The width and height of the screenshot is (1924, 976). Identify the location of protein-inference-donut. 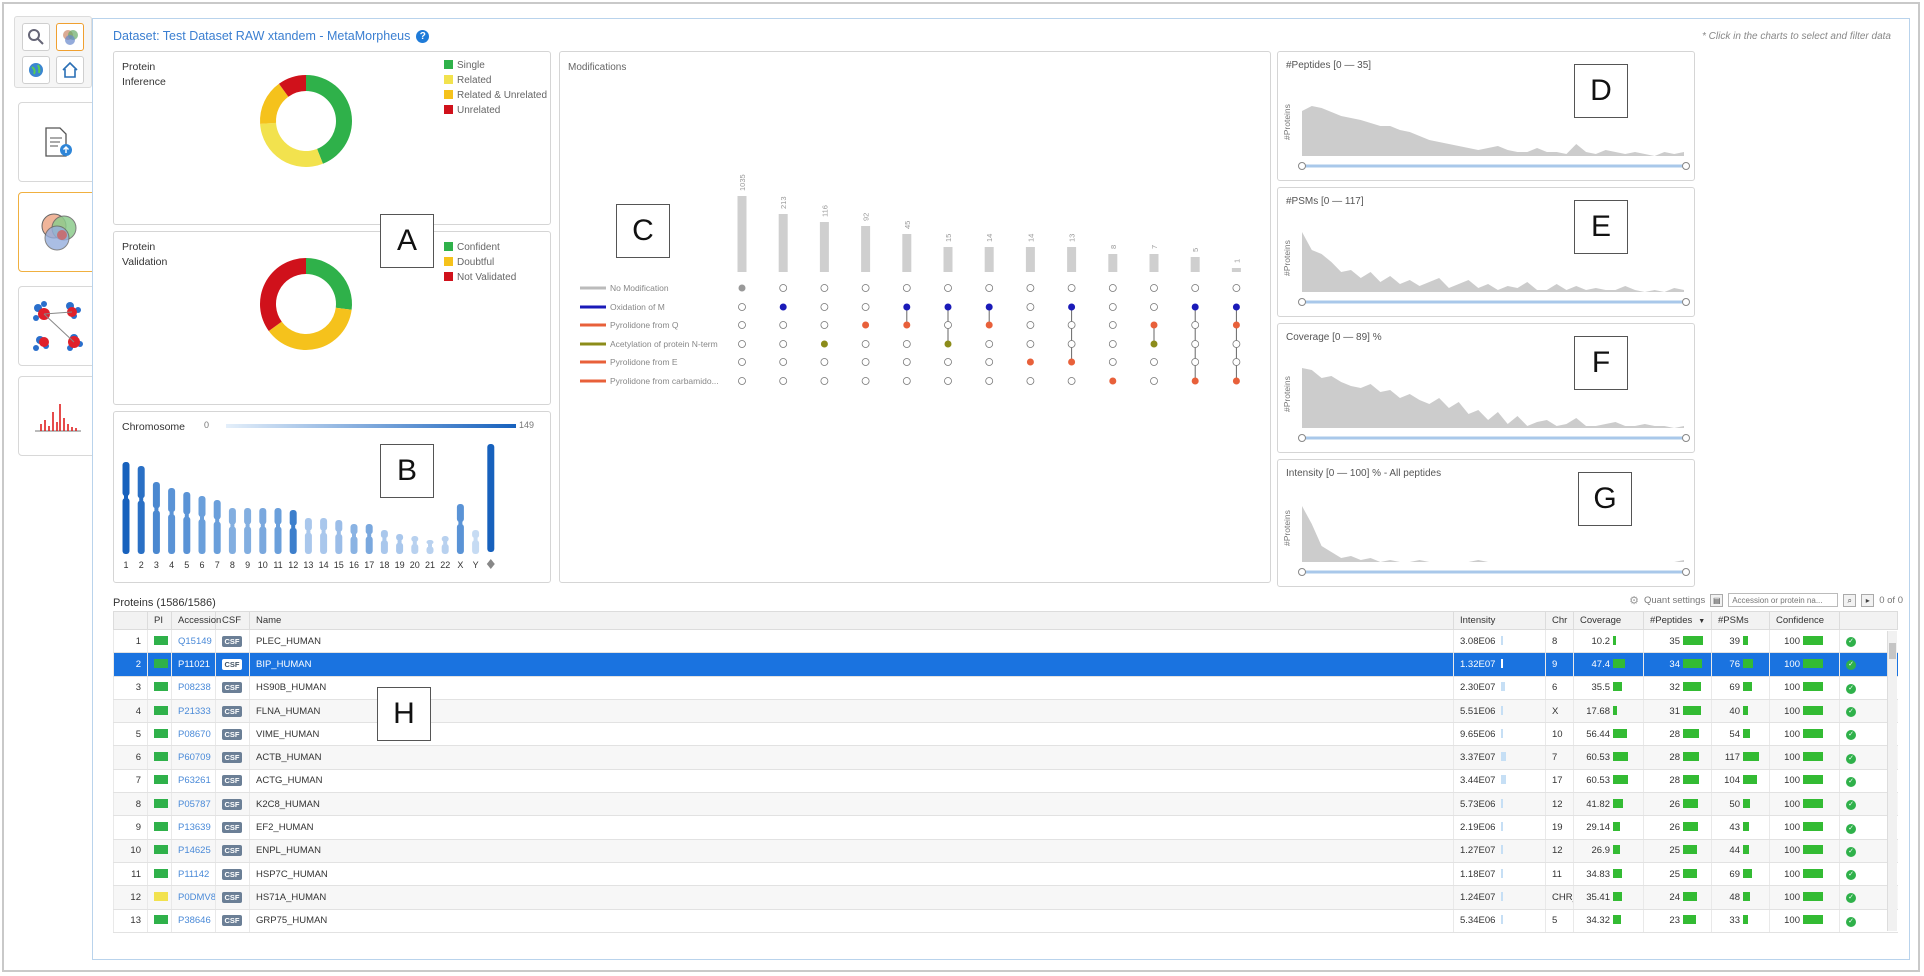
(306, 121).